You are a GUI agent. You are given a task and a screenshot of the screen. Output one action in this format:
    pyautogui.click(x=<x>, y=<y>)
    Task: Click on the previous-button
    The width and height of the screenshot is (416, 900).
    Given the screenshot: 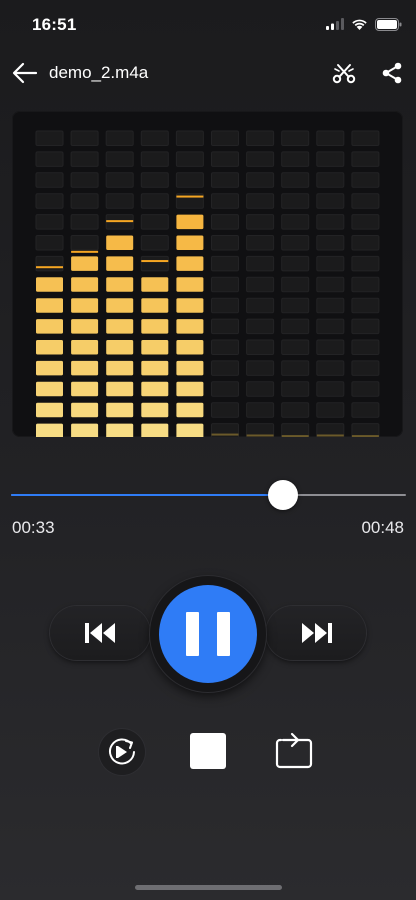 What is the action you would take?
    pyautogui.click(x=100, y=633)
    